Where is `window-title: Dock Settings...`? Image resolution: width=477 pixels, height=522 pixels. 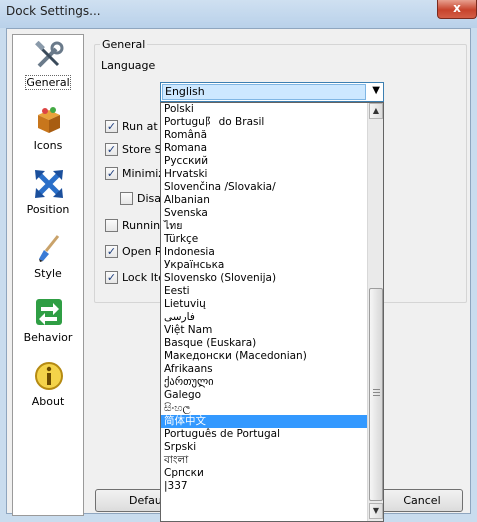
window-title: Dock Settings... is located at coordinates (53, 11).